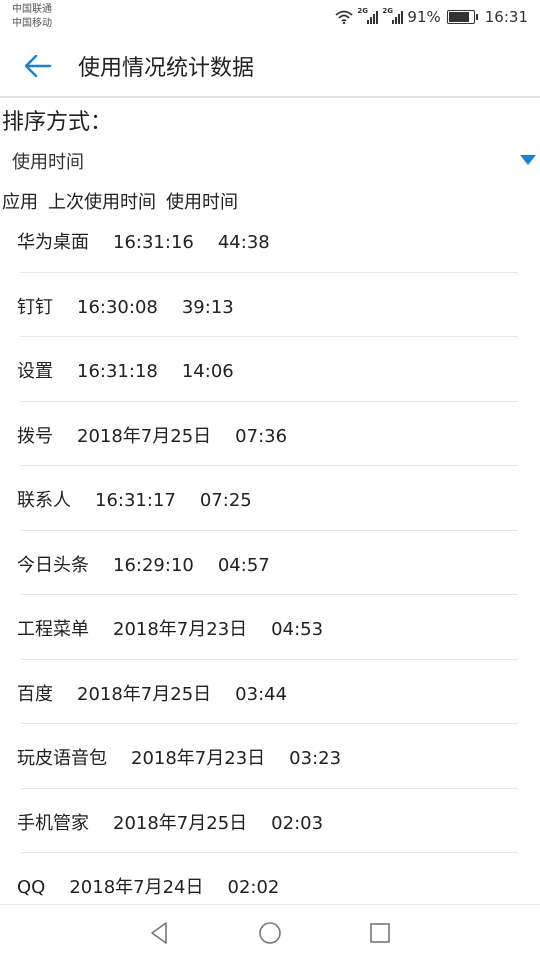 This screenshot has width=540, height=961. Describe the element at coordinates (160, 933) in the screenshot. I see `triangle-back-icon` at that location.